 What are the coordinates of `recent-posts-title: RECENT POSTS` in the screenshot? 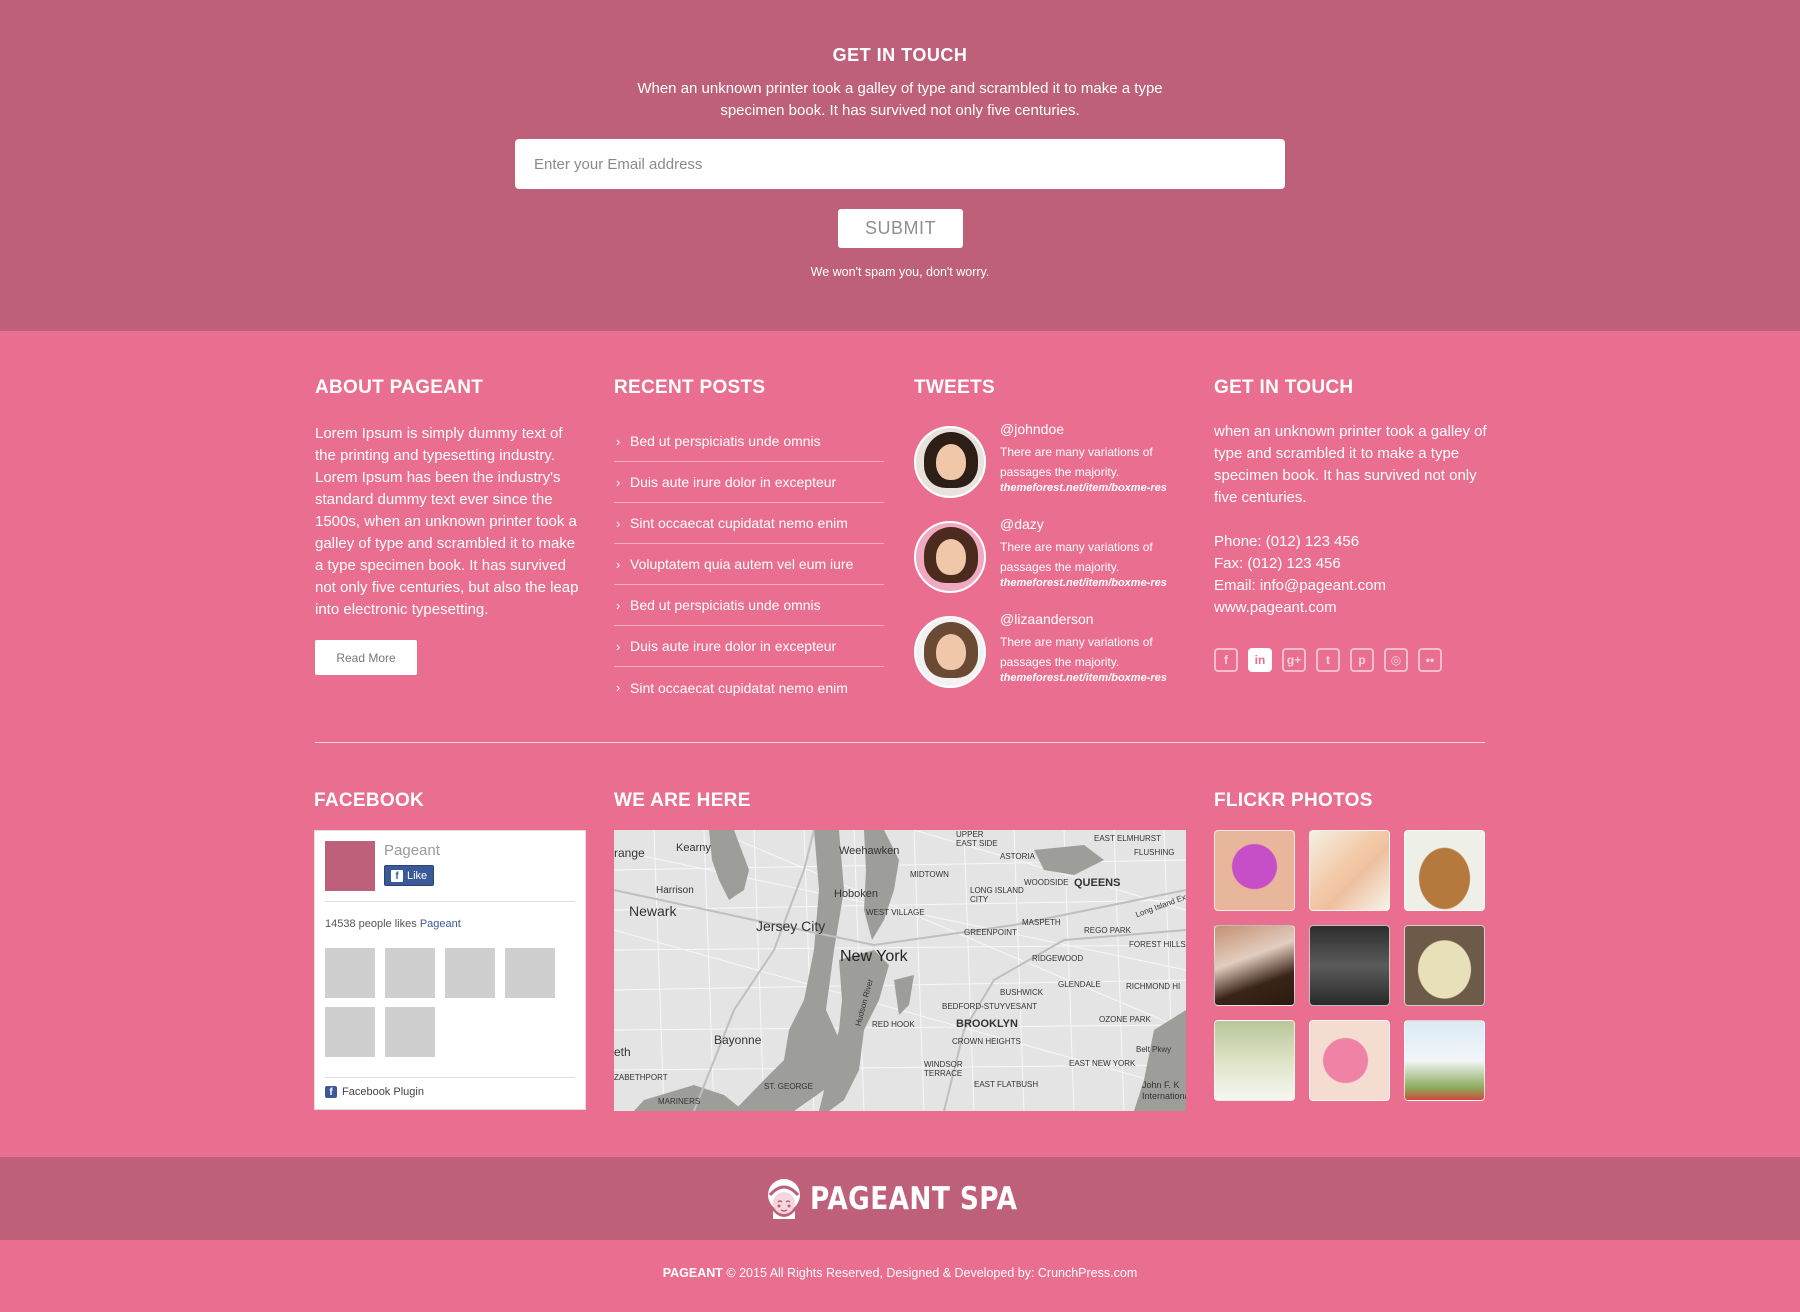 It's located at (690, 387).